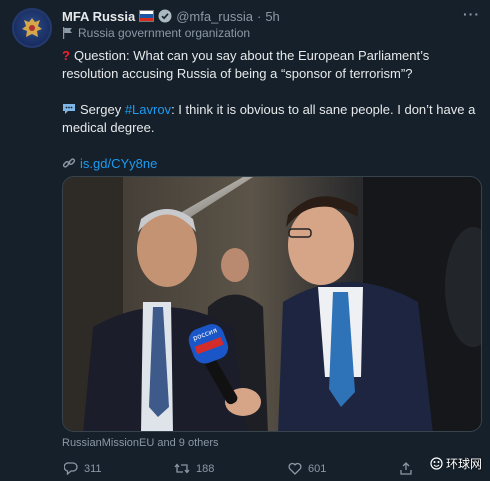 The height and width of the screenshot is (481, 490). Describe the element at coordinates (67, 33) in the screenshot. I see `government-flag-icon` at that location.